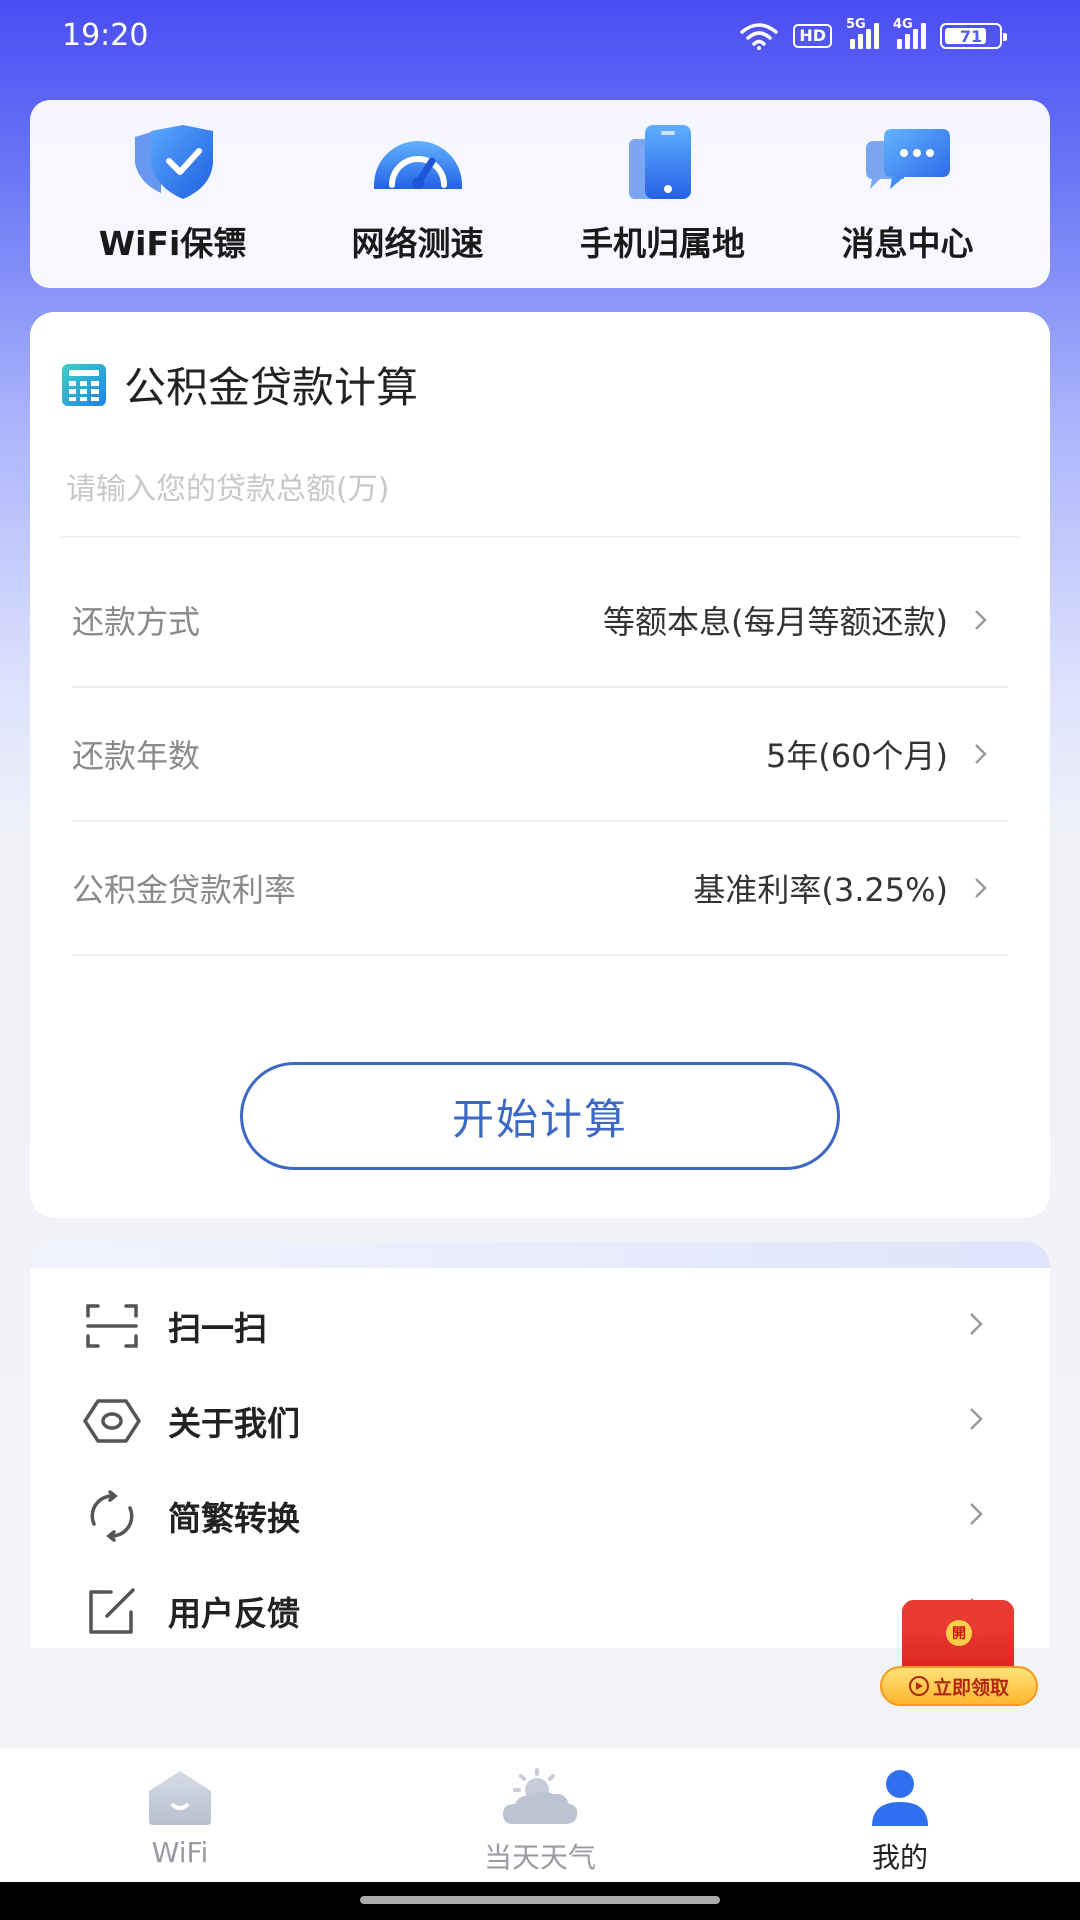 This screenshot has width=1080, height=1920. I want to click on menu-label: 扫一扫, so click(217, 1328).